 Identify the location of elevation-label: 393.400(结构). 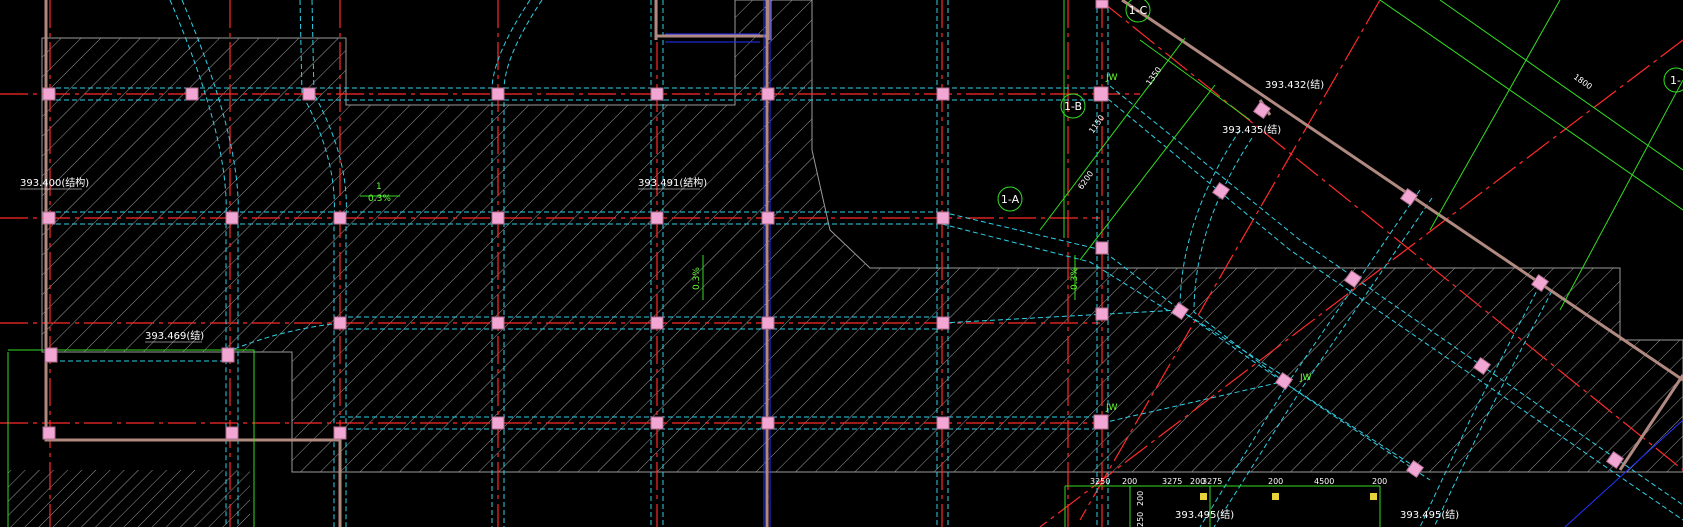
(54, 182).